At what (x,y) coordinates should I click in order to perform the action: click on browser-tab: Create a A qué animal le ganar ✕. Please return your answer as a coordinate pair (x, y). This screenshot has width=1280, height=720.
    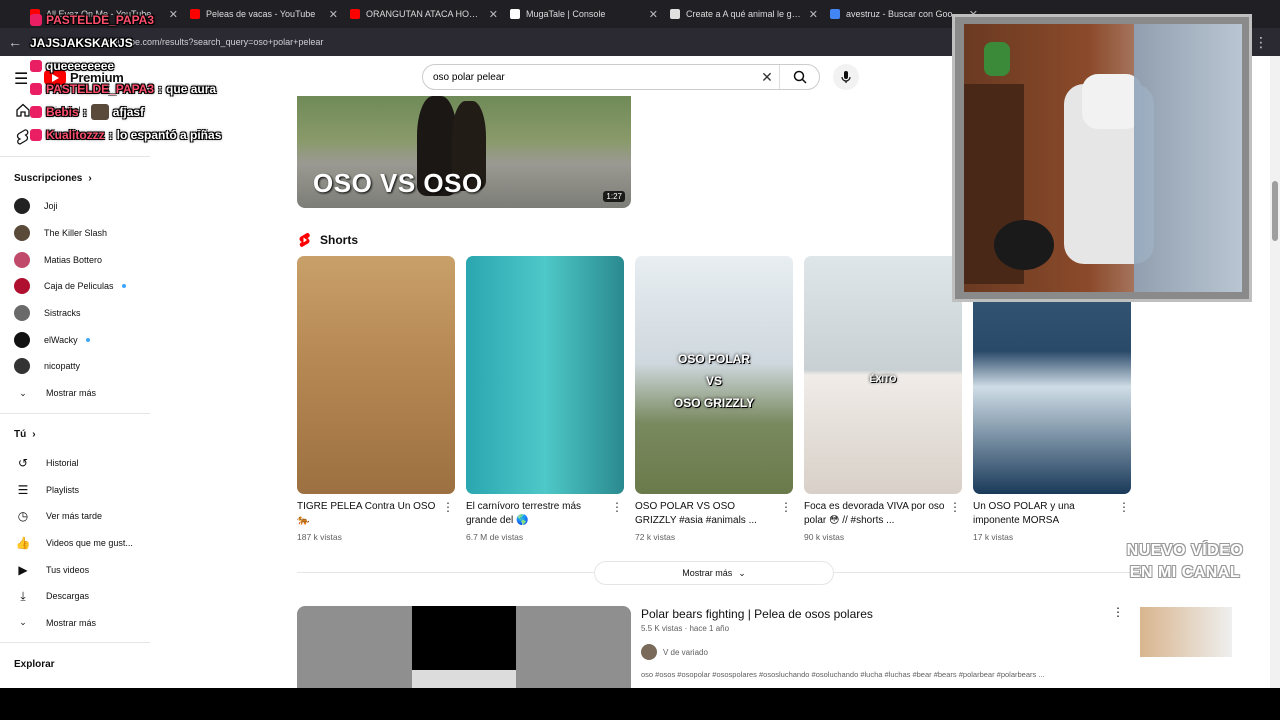
    Looking at the image, I should click on (744, 14).